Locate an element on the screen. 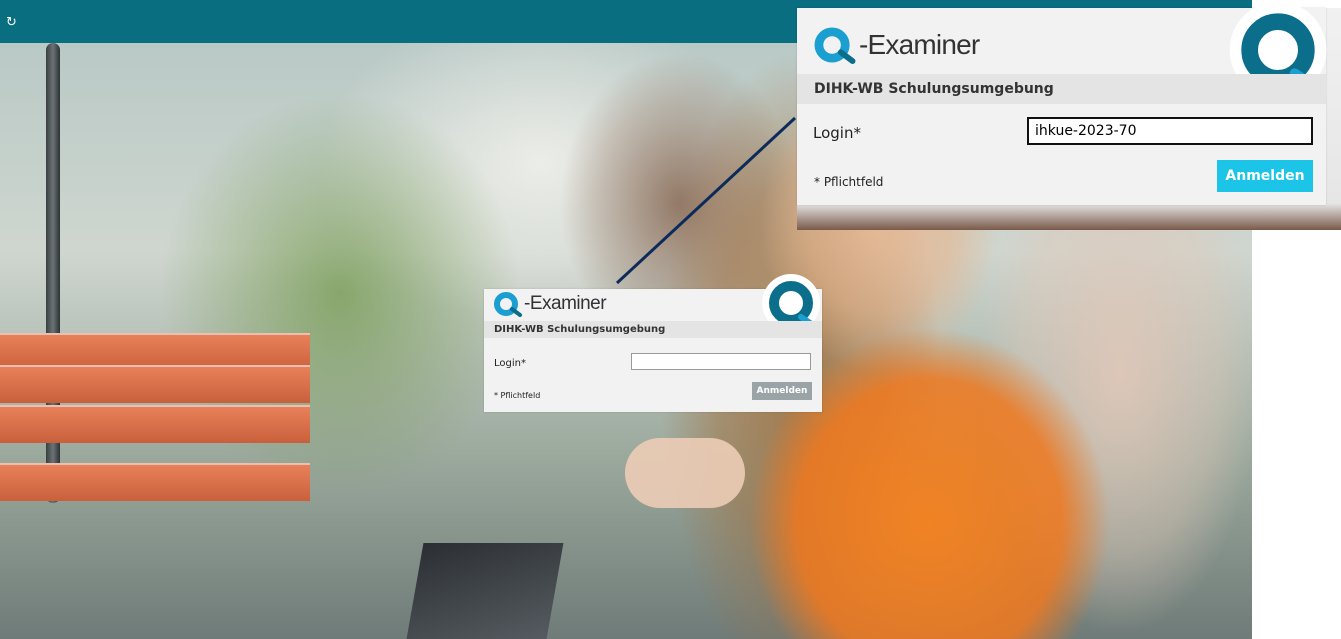 The width and height of the screenshot is (1341, 639). refresh-icon: ↻ is located at coordinates (13, 23).